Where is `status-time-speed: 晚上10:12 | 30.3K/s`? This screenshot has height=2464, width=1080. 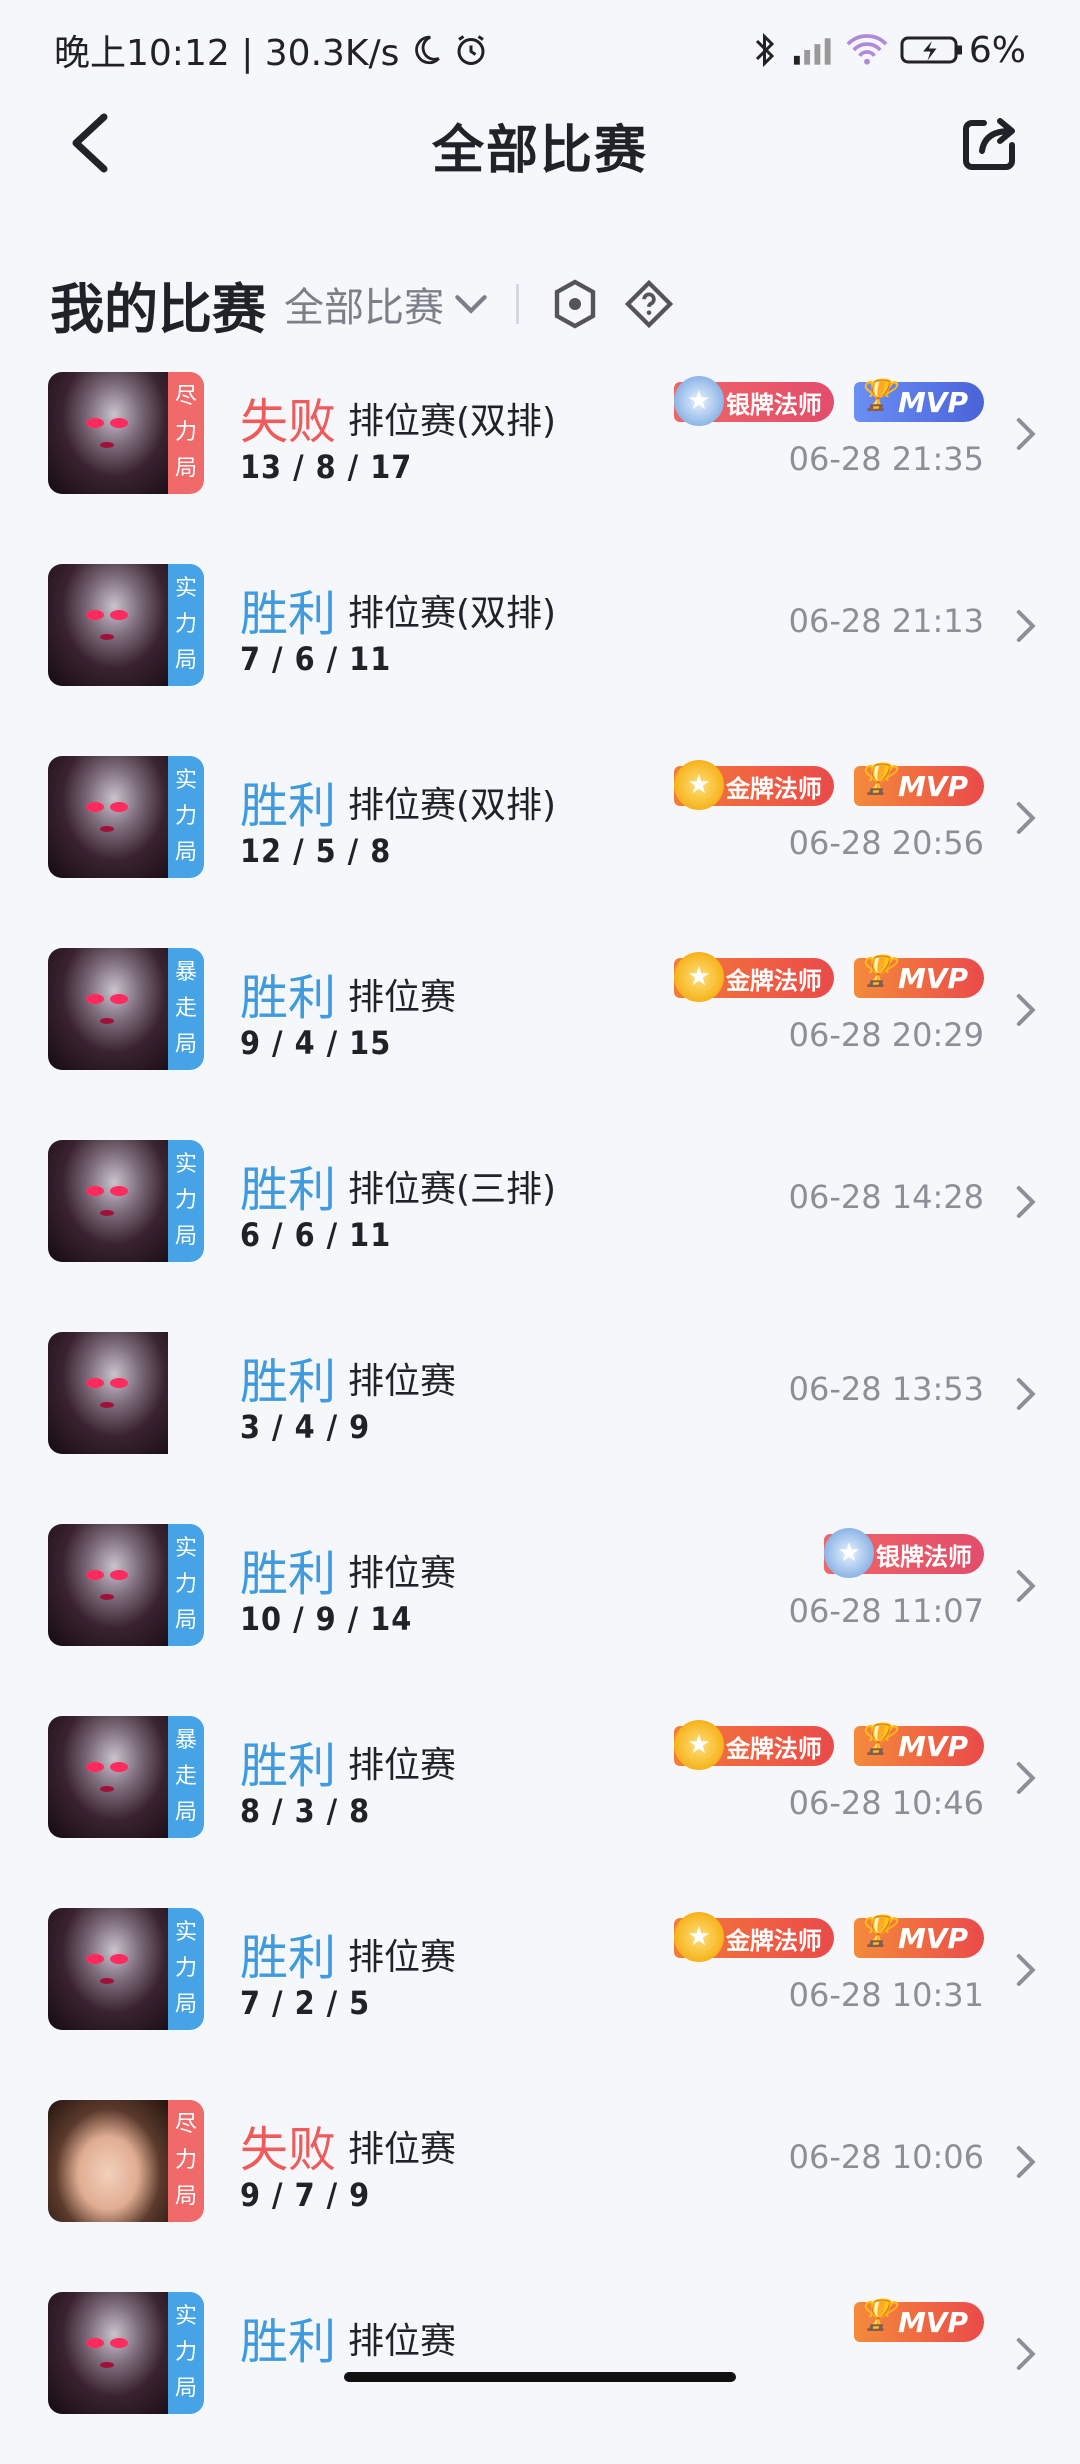
status-time-speed: 晚上10:12 | 30.3K/s is located at coordinates (227, 53).